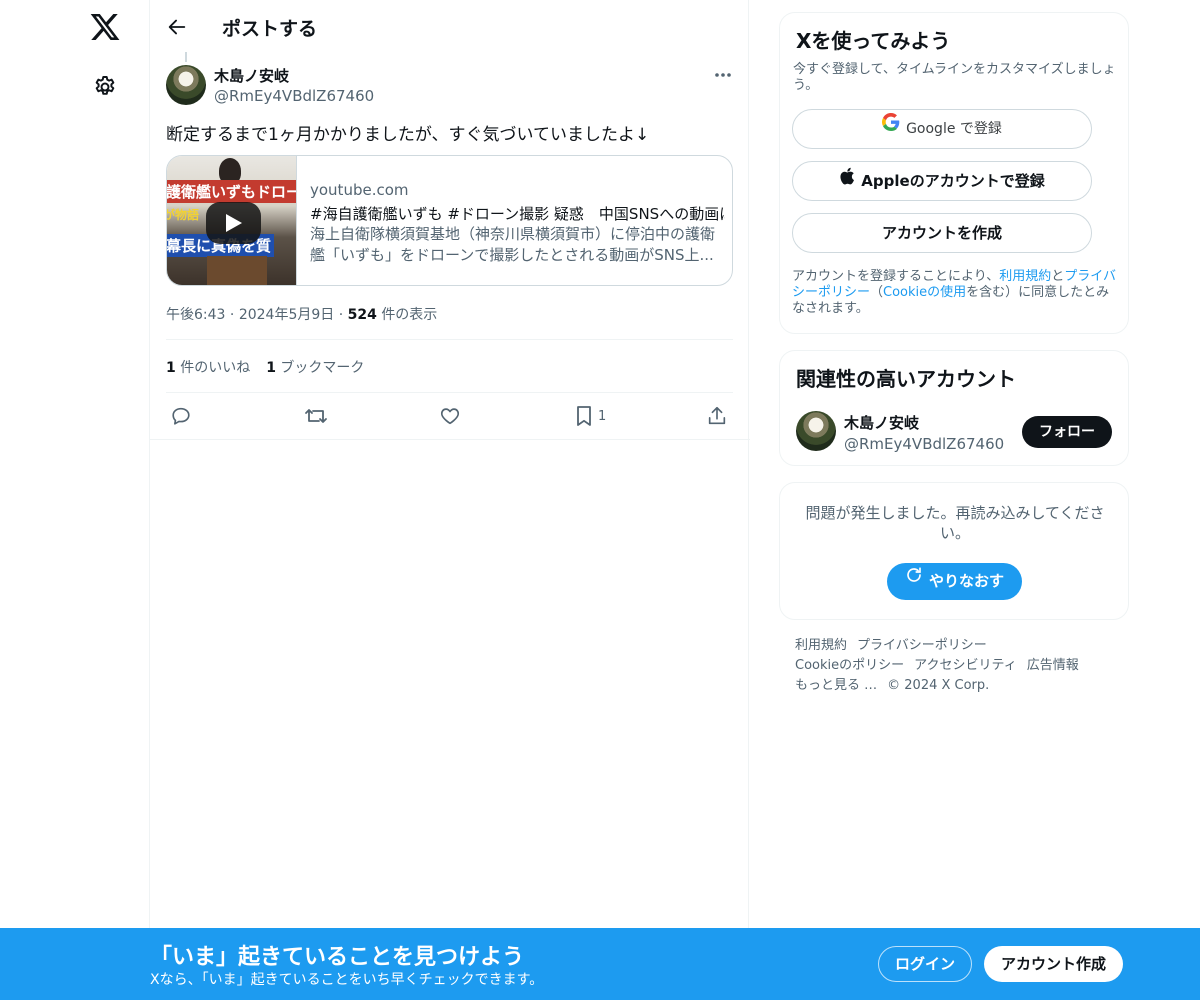 The width and height of the screenshot is (1200, 1000). What do you see at coordinates (954, 77) in the screenshot?
I see `signup-subtitle: 今すぐ登録して、タイムラインをカスタマイズしましょう。` at bounding box center [954, 77].